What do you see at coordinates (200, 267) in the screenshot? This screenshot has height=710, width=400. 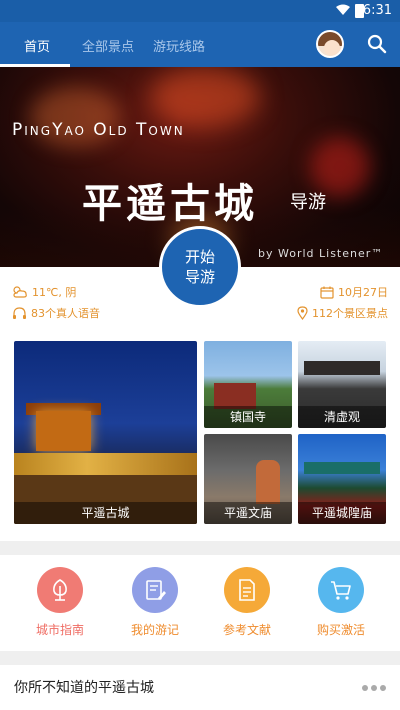 I see `start-tour-button: 开始 导游` at bounding box center [200, 267].